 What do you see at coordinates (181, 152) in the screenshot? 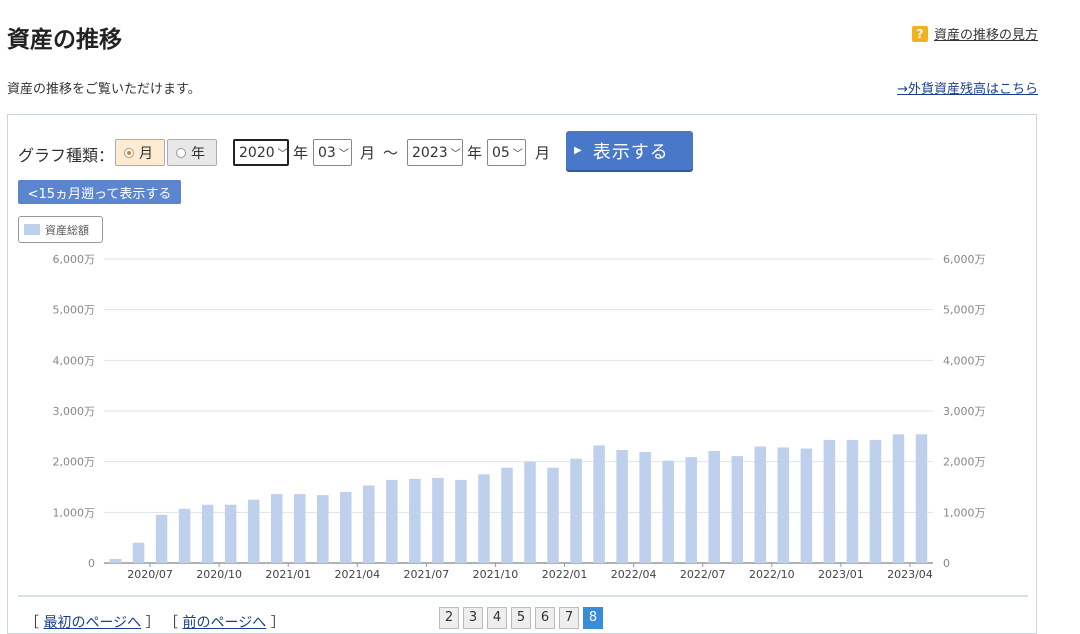
I see `radio-unselected-icon` at bounding box center [181, 152].